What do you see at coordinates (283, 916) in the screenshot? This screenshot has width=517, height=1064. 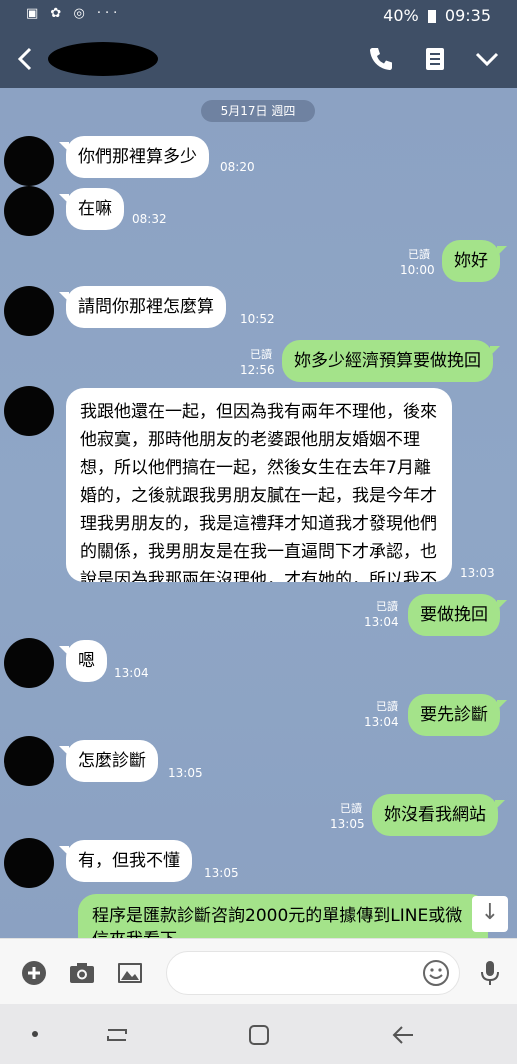 I see `message-bubble: 程序是匯款診斷咨詢2000元的單據傳到LINE或微信來我看下。` at bounding box center [283, 916].